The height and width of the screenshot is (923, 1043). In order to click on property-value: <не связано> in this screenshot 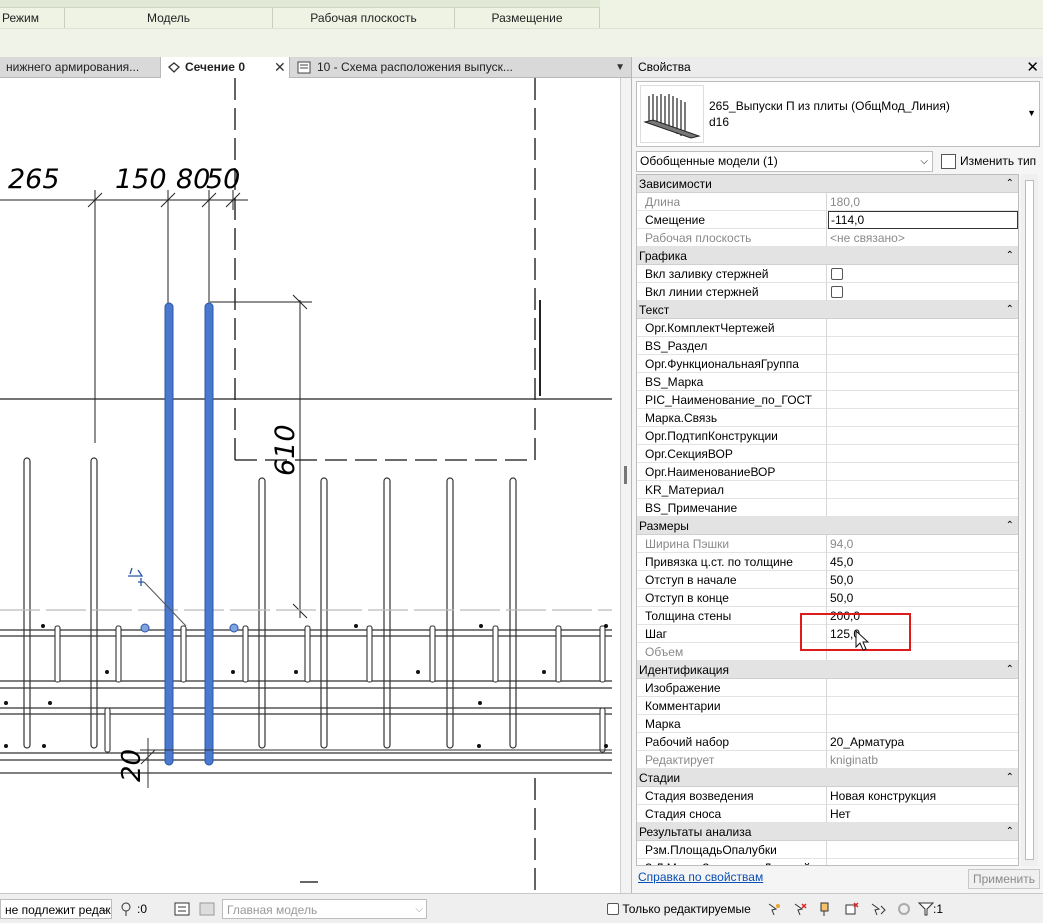, I will do `click(867, 238)`.